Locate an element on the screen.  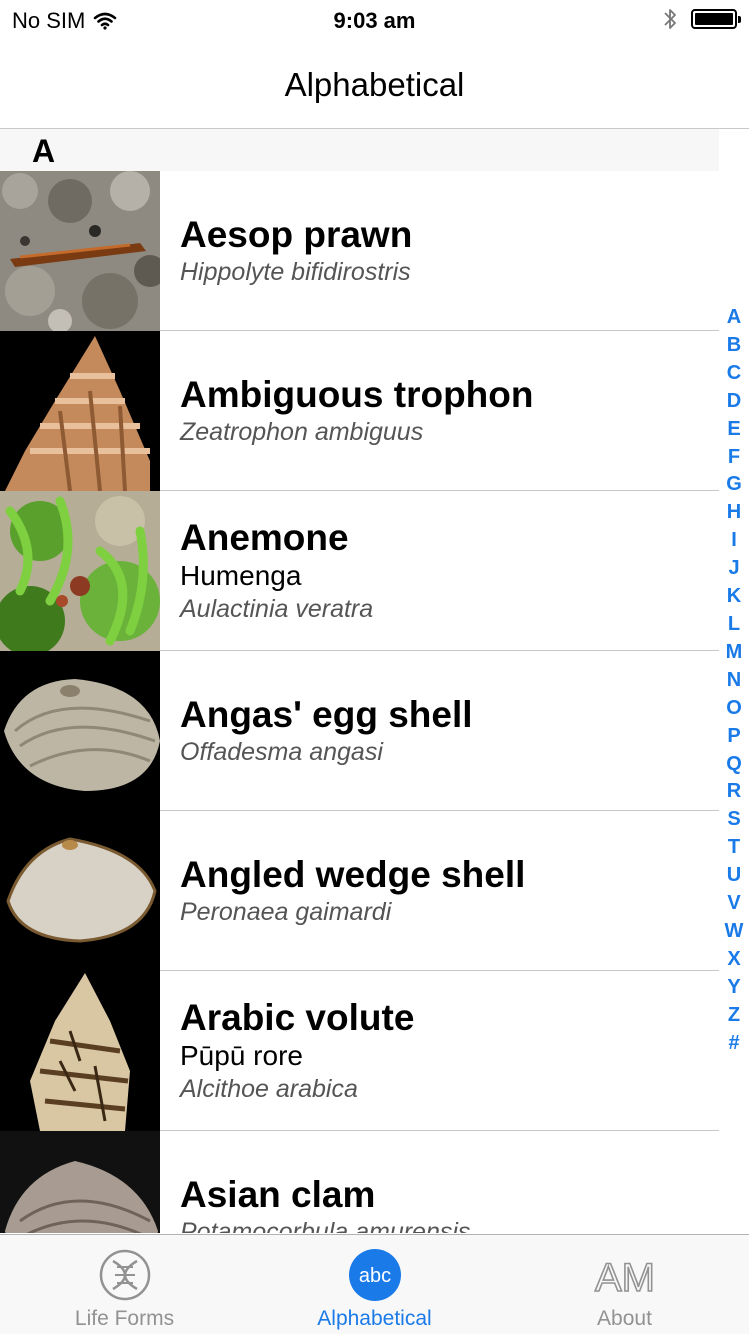
section-index: A B C D E F G H I J K L M N O P Q R S T U V W X Y Z # is located at coordinates (734, 680).